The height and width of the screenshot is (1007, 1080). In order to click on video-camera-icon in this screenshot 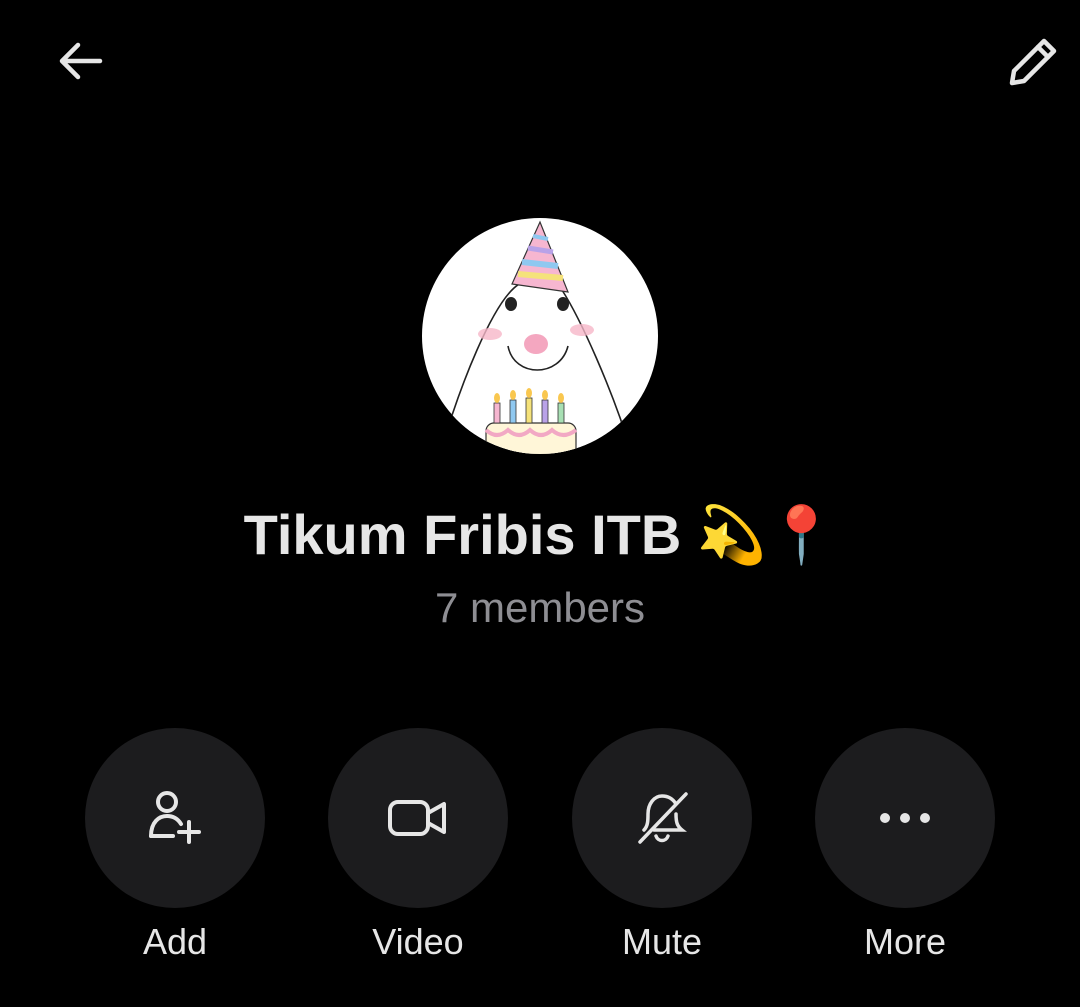, I will do `click(417, 818)`.